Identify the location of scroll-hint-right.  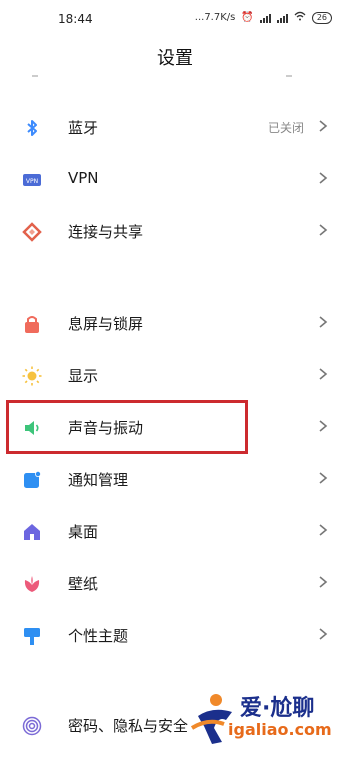
(289, 78).